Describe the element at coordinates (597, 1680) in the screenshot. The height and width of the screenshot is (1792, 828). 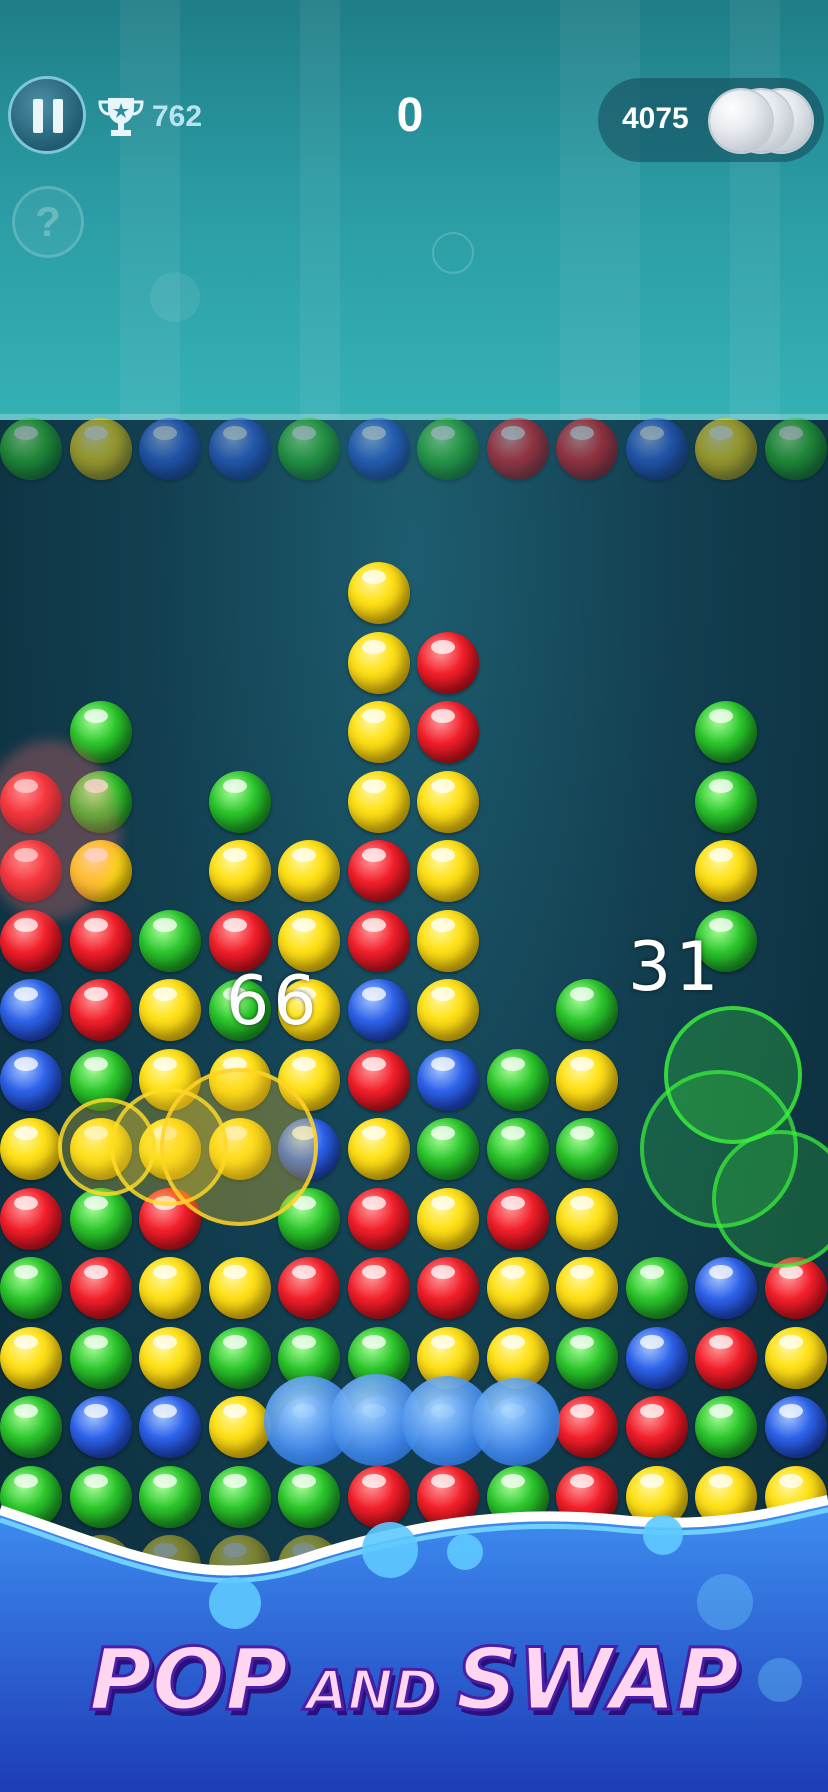
I see `promo-word: SWAP` at that location.